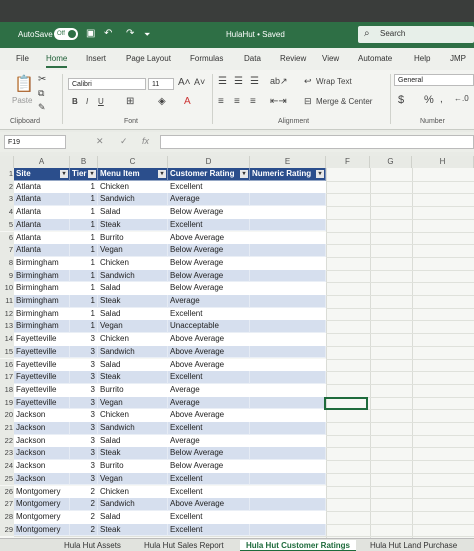 The image size is (474, 551). What do you see at coordinates (101, 101) in the screenshot?
I see `underline-button: U` at bounding box center [101, 101].